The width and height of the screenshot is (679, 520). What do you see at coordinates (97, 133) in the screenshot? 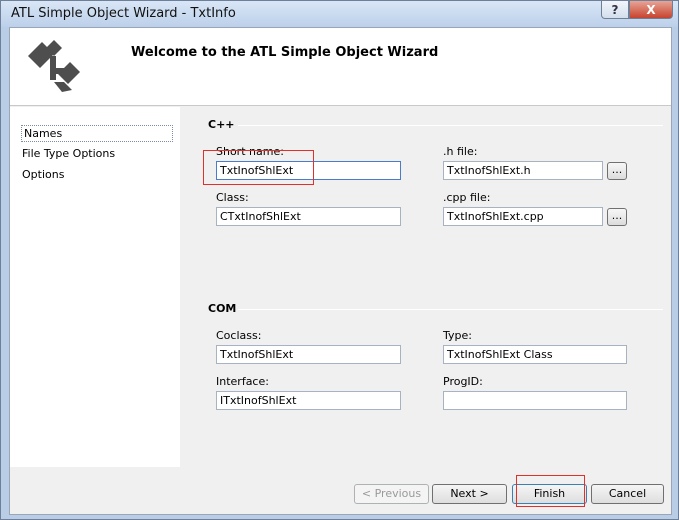
I see `nav-item-names: Names` at bounding box center [97, 133].